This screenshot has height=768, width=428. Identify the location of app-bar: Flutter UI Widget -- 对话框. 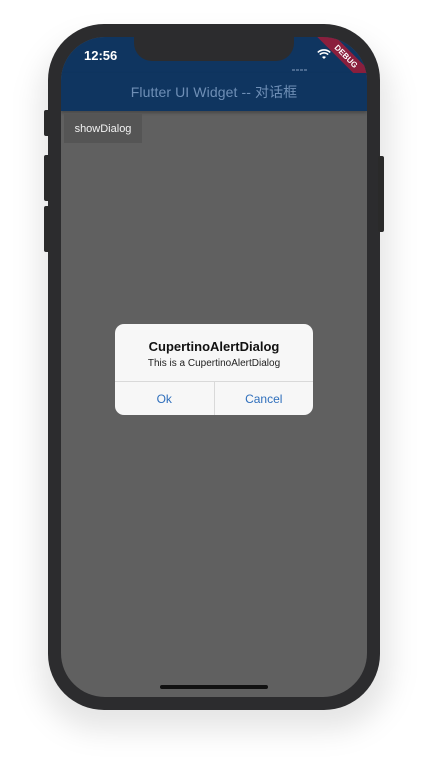
(214, 92).